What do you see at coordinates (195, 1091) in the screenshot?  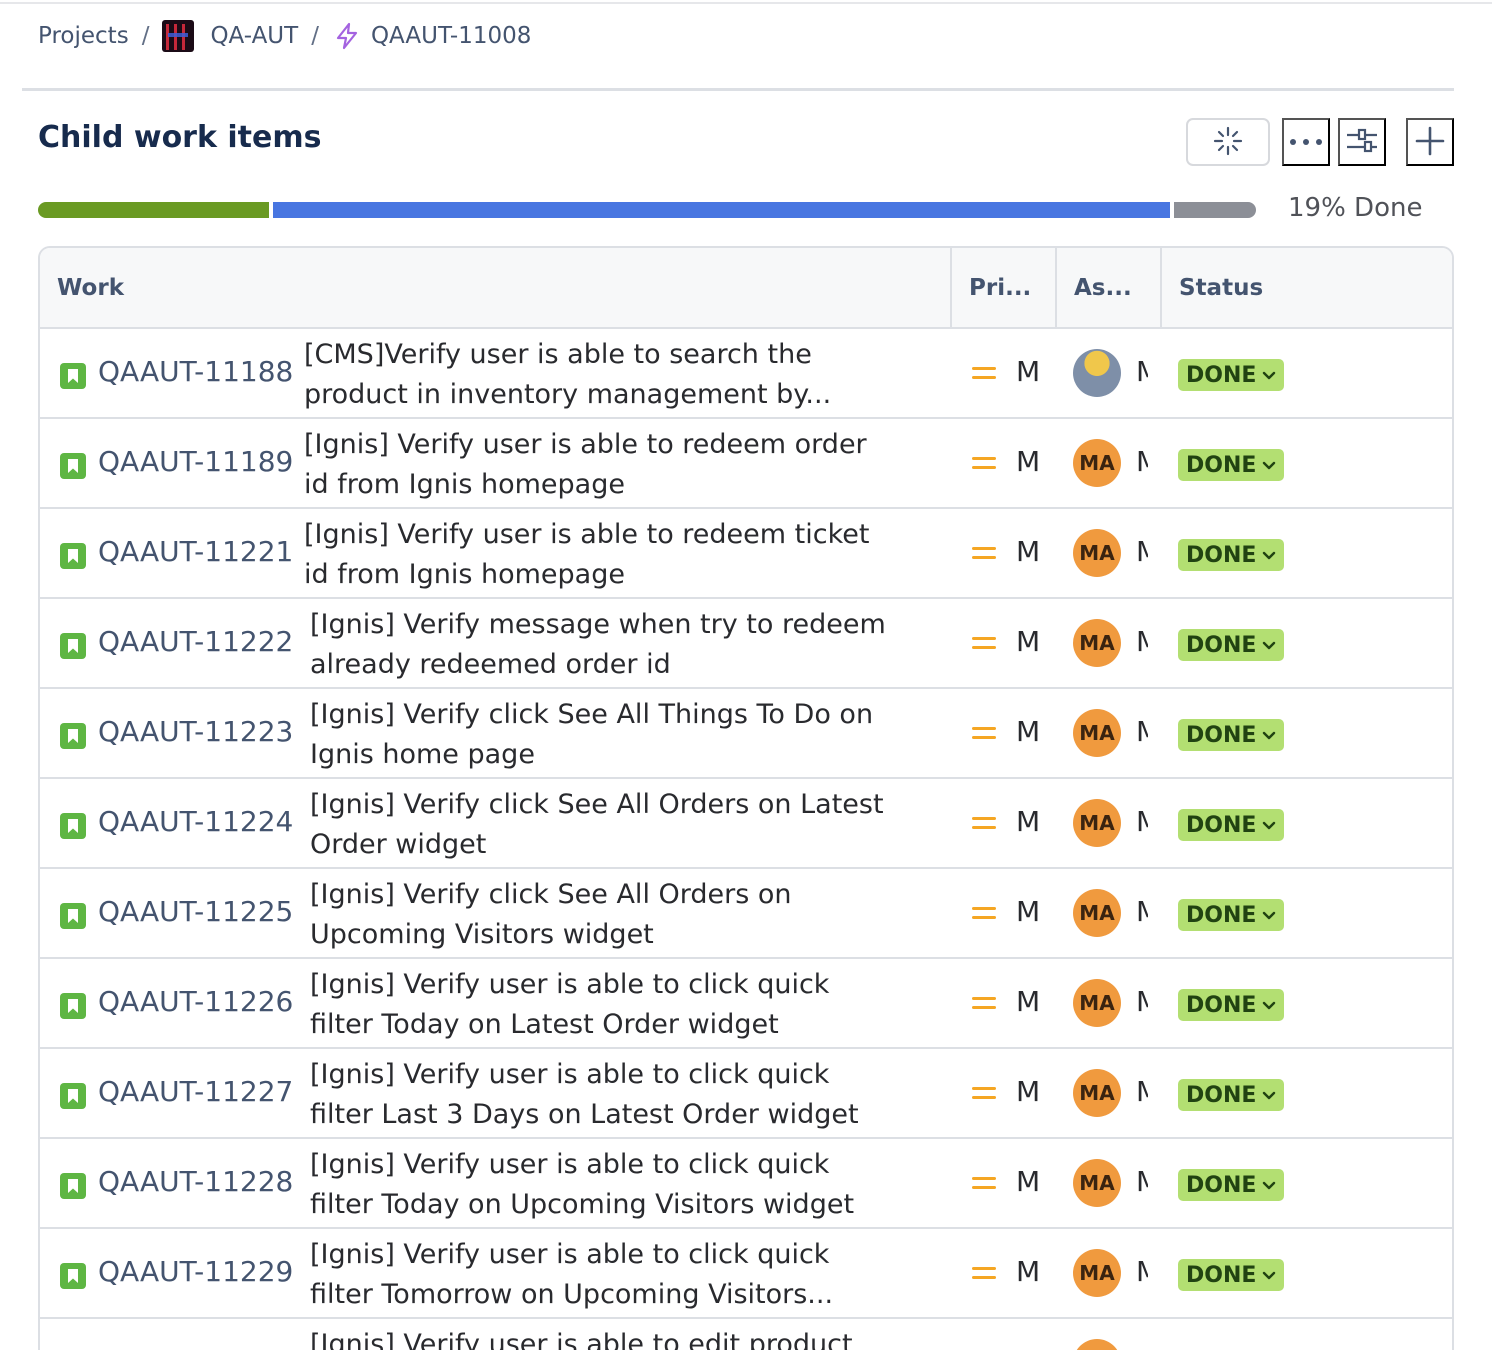 I see `work-item-key: QAAUT-11227` at bounding box center [195, 1091].